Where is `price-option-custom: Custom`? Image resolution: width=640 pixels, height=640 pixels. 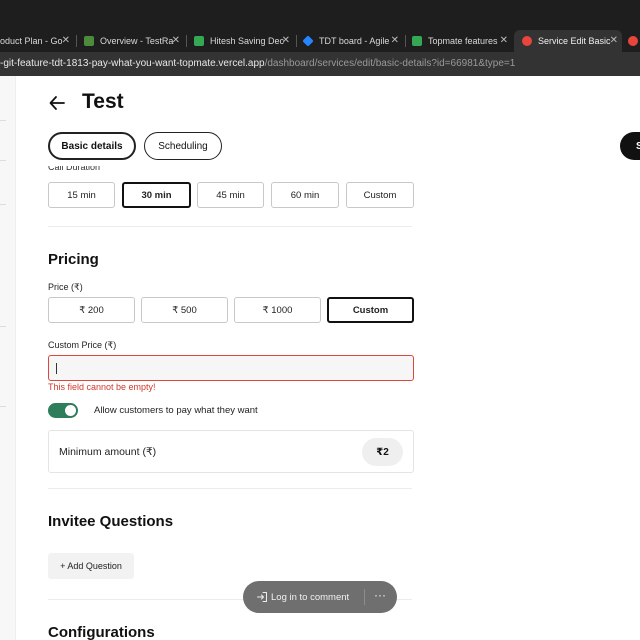
price-option-custom: Custom is located at coordinates (370, 310).